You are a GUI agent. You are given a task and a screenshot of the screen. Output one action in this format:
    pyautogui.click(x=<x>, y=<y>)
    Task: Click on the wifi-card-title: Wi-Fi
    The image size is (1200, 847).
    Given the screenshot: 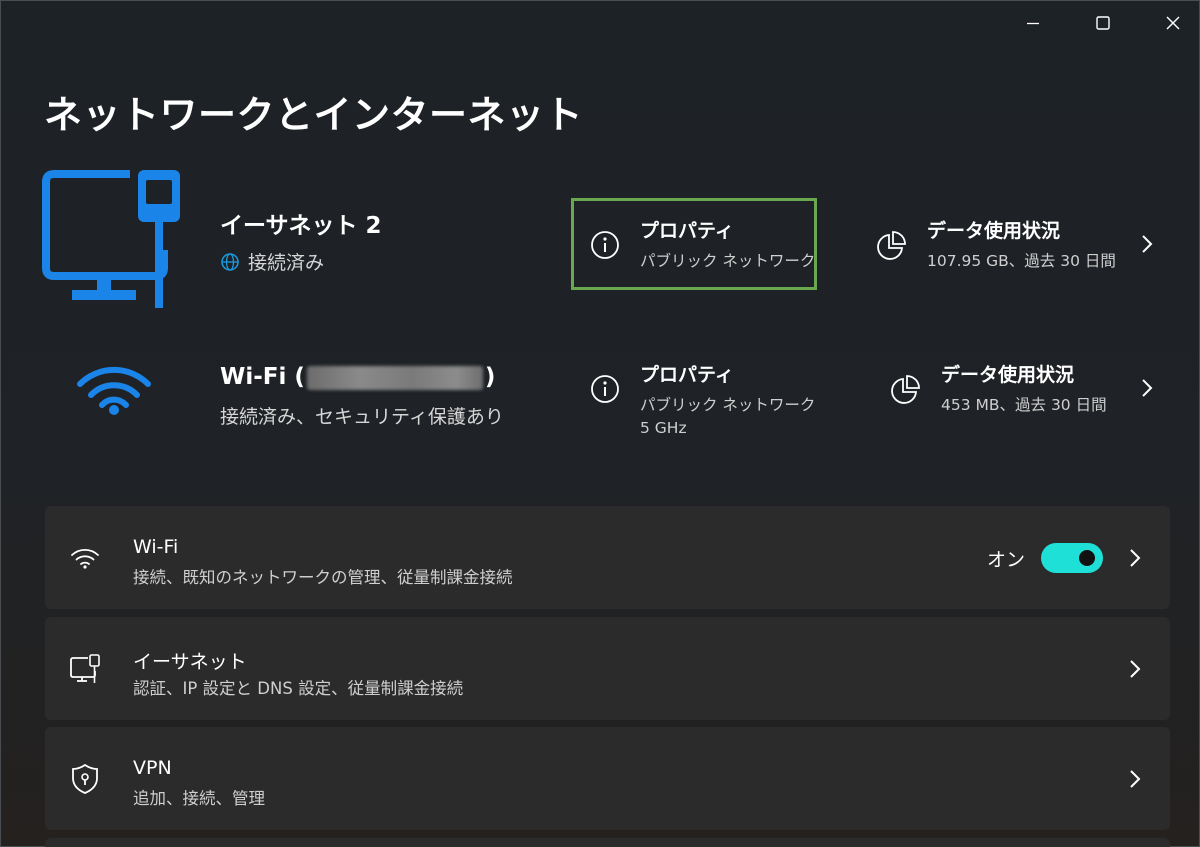 What is the action you would take?
    pyautogui.click(x=156, y=547)
    